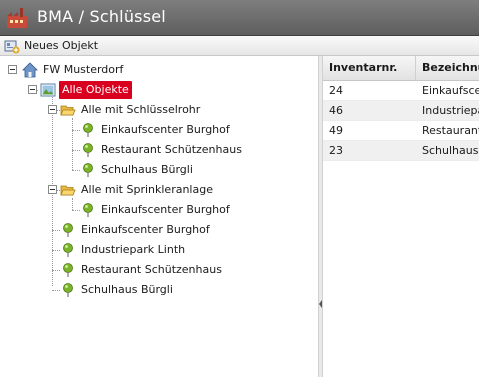  I want to click on collapse-arrow-icon, so click(320, 304).